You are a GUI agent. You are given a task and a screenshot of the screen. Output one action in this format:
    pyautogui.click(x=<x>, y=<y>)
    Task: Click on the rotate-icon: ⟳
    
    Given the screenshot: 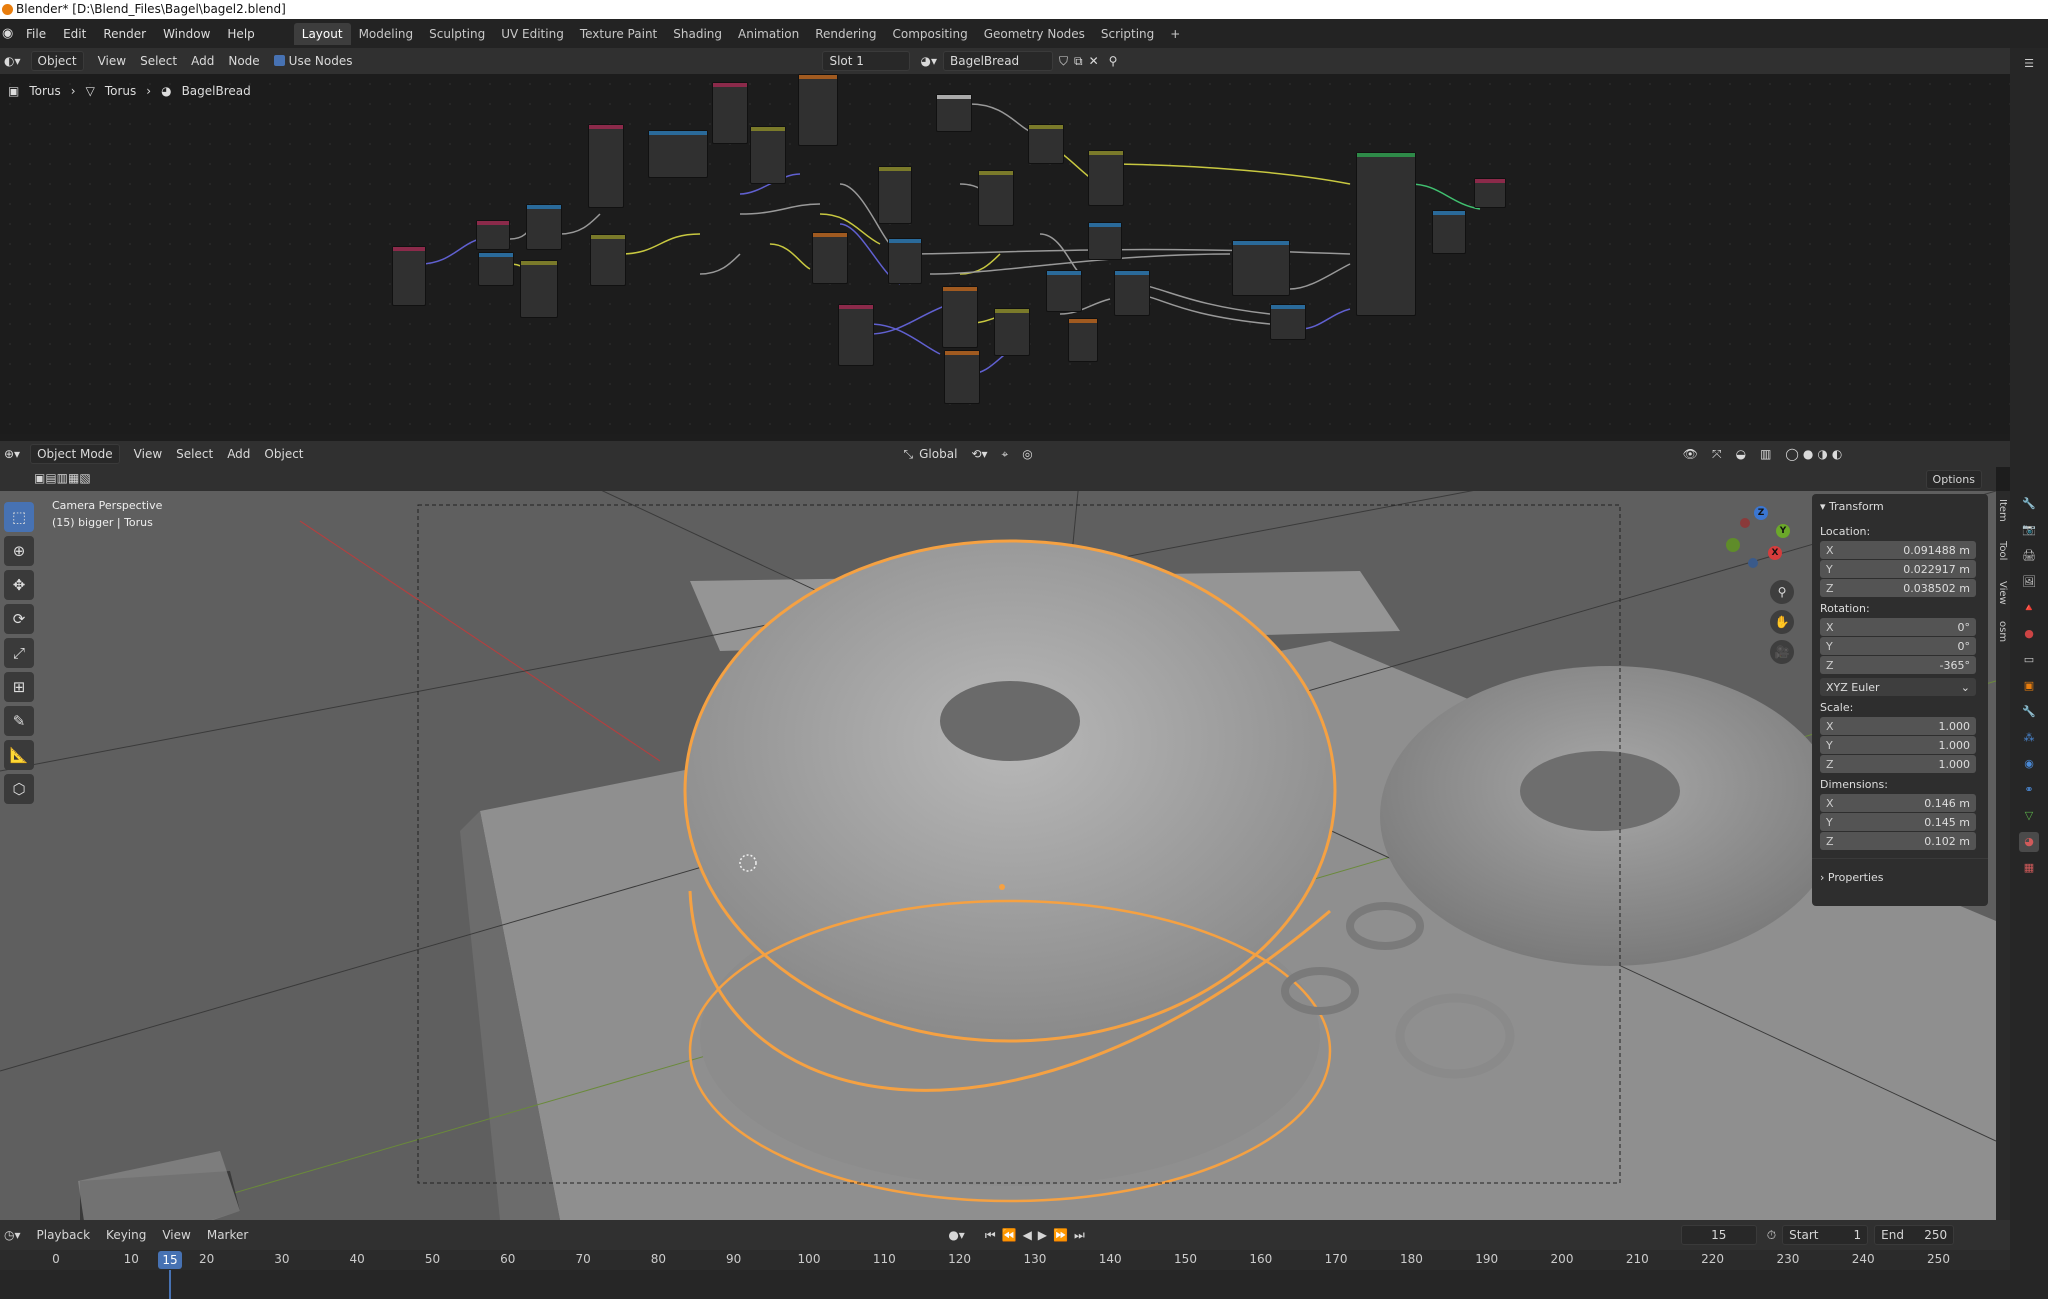 What is the action you would take?
    pyautogui.click(x=19, y=619)
    